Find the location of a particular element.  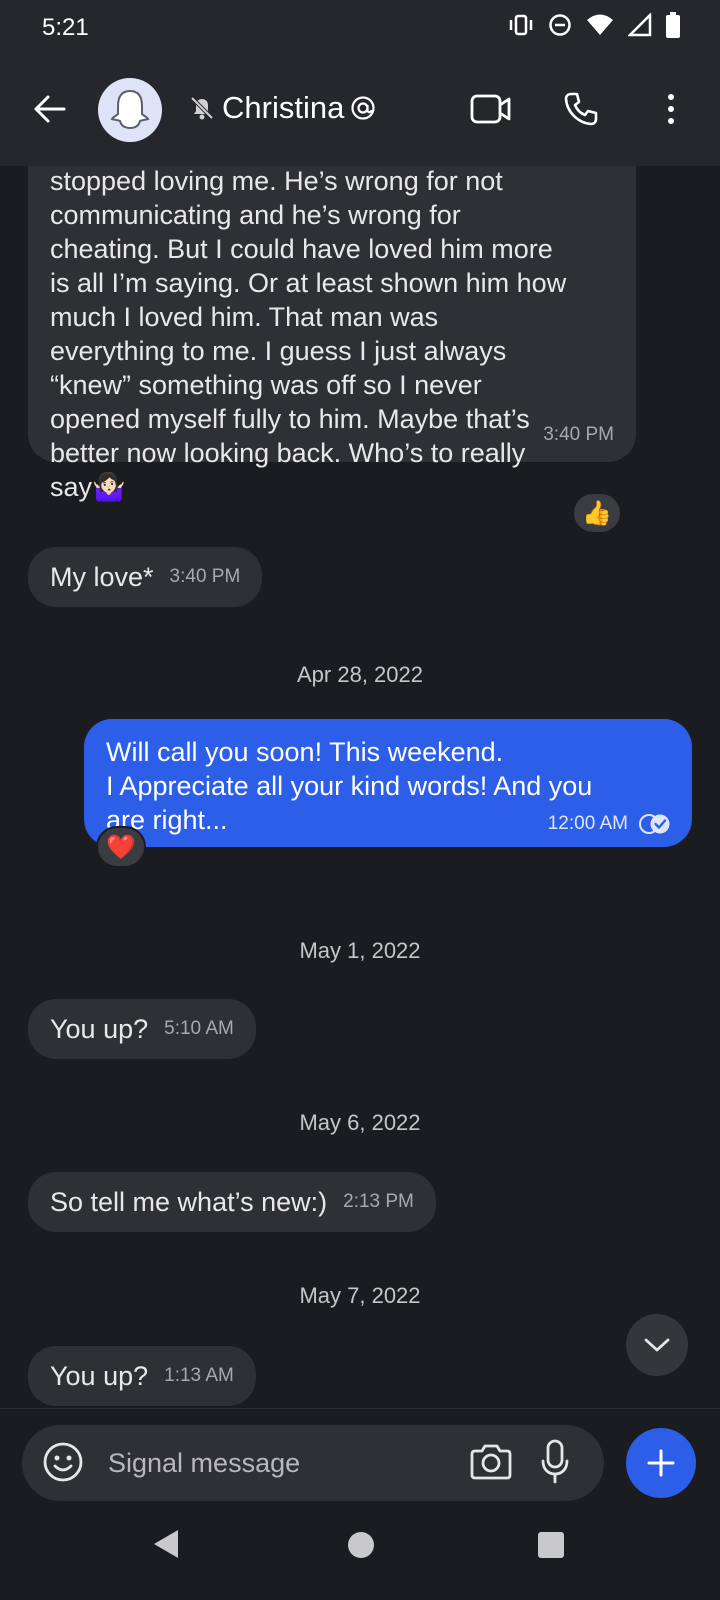

system-navigation-bar is located at coordinates (360, 1551).